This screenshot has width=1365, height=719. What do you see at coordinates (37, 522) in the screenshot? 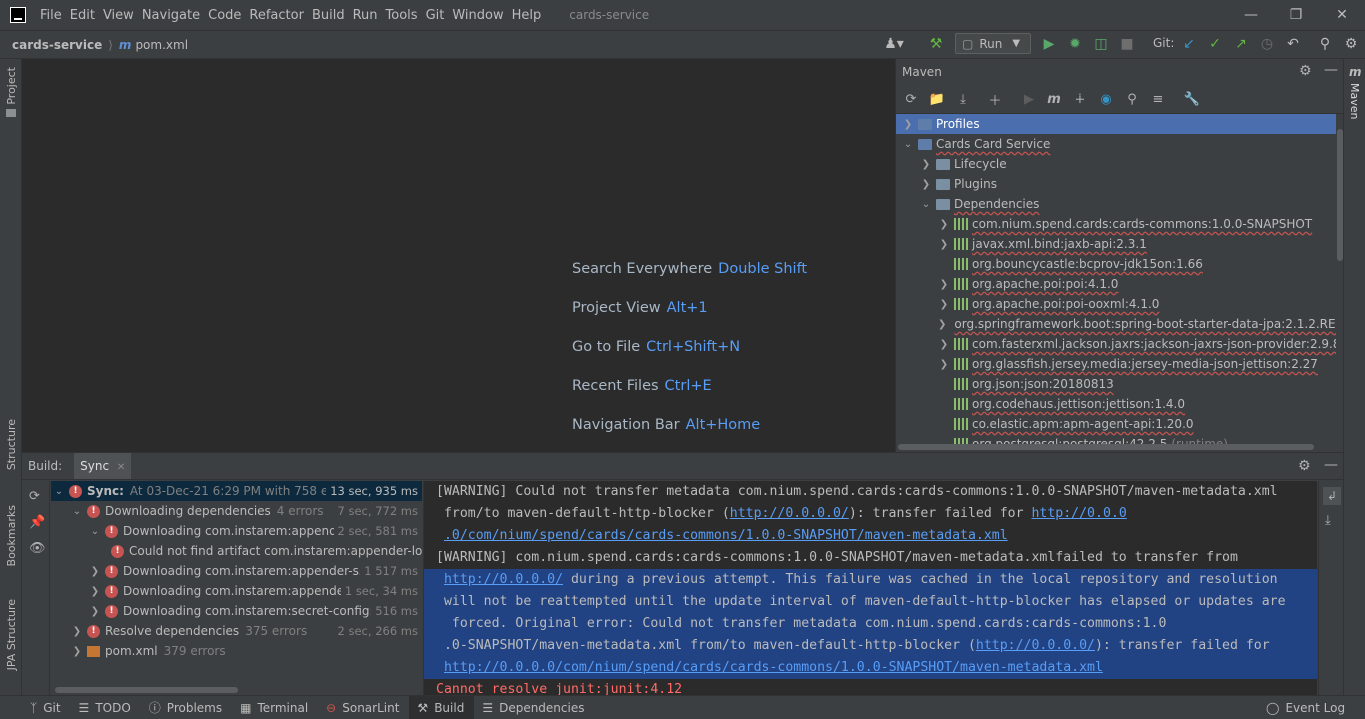
I see `pin-icon: 📌` at bounding box center [37, 522].